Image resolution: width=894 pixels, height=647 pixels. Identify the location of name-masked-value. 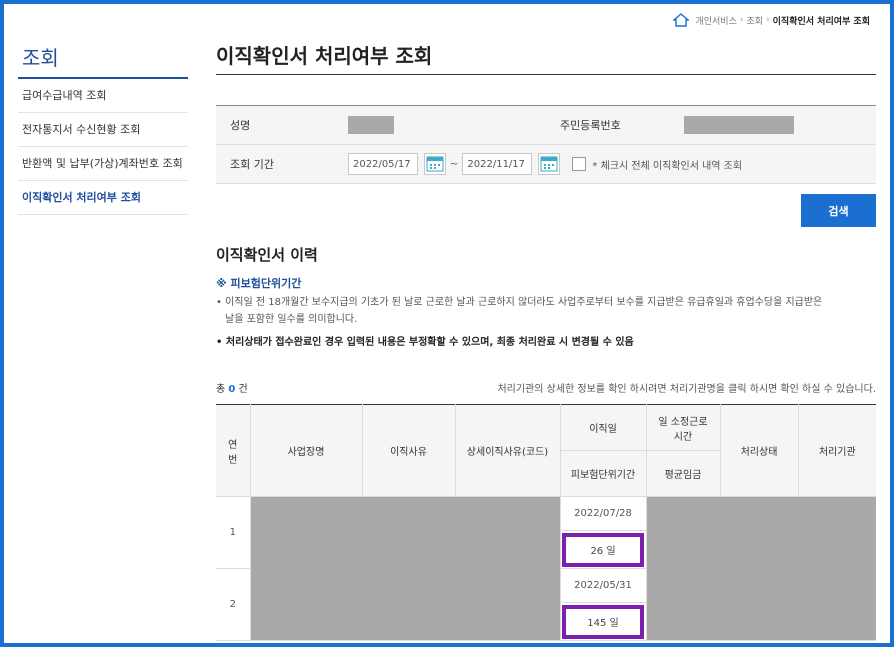
(371, 125).